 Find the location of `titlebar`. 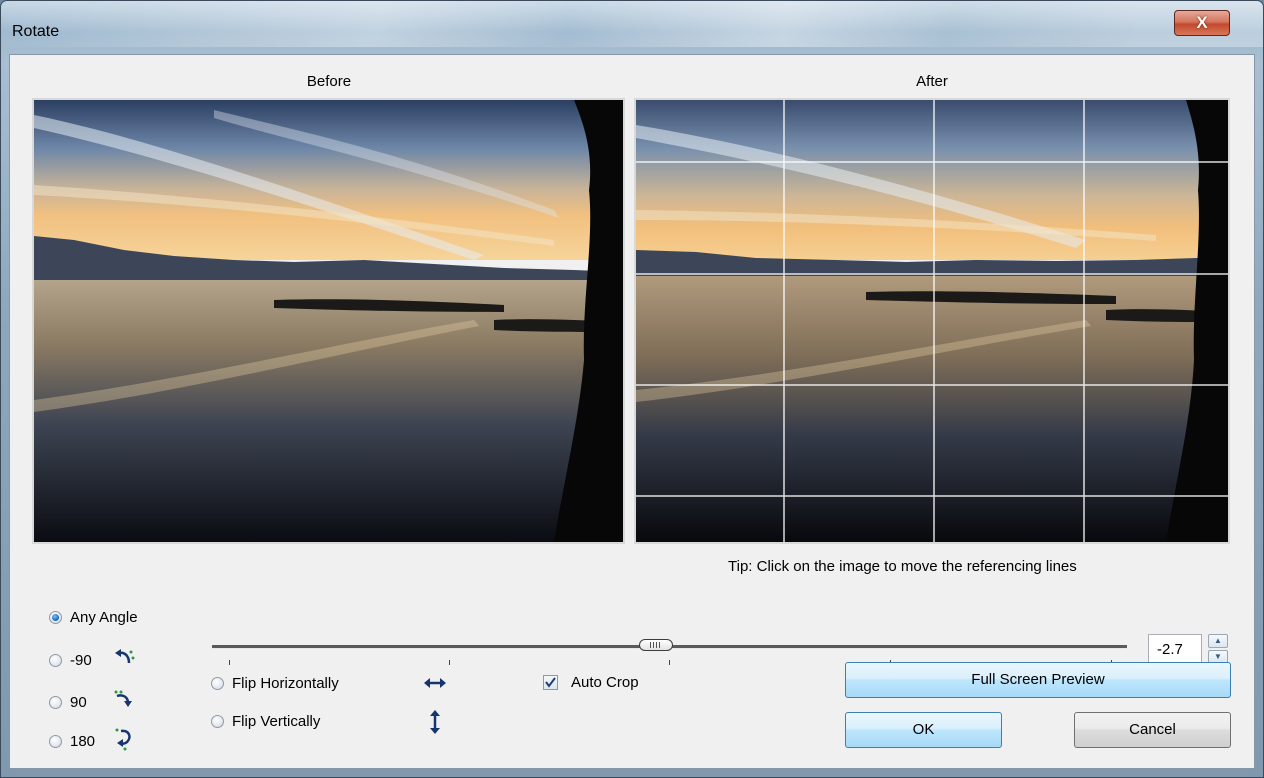

titlebar is located at coordinates (632, 24).